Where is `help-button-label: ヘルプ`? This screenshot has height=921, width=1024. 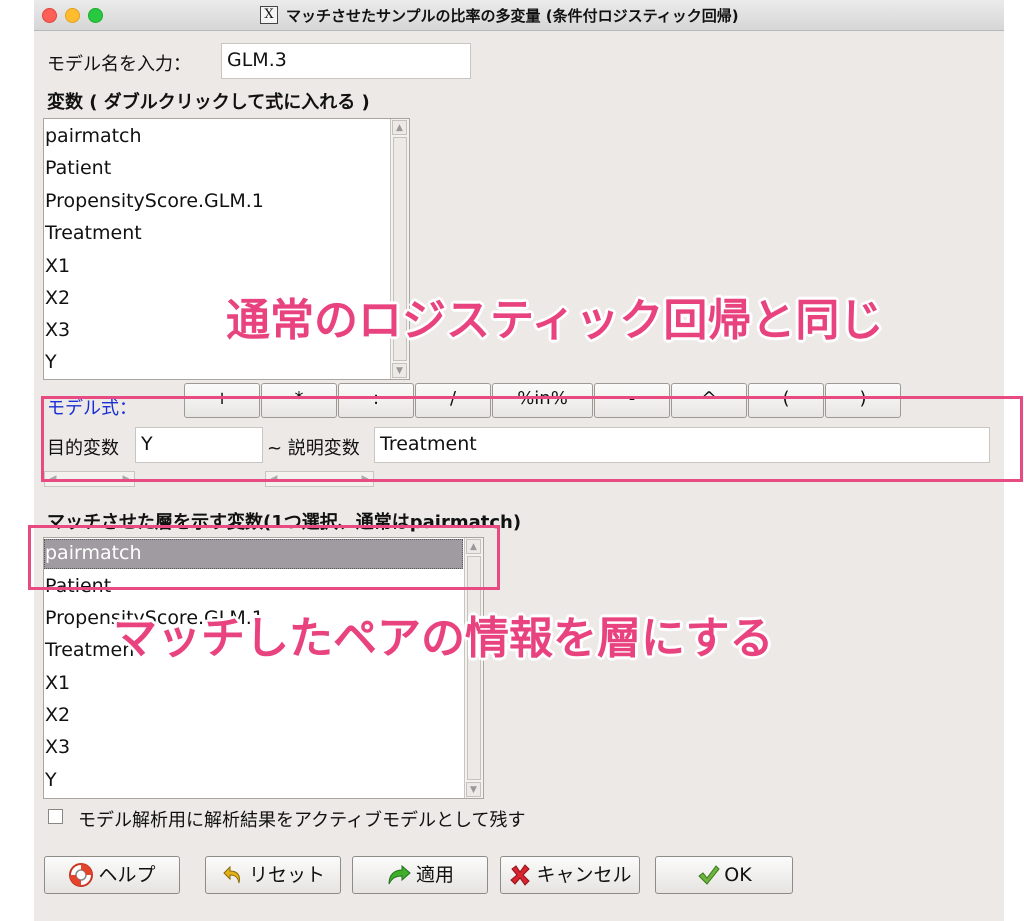
help-button-label: ヘルプ is located at coordinates (127, 875).